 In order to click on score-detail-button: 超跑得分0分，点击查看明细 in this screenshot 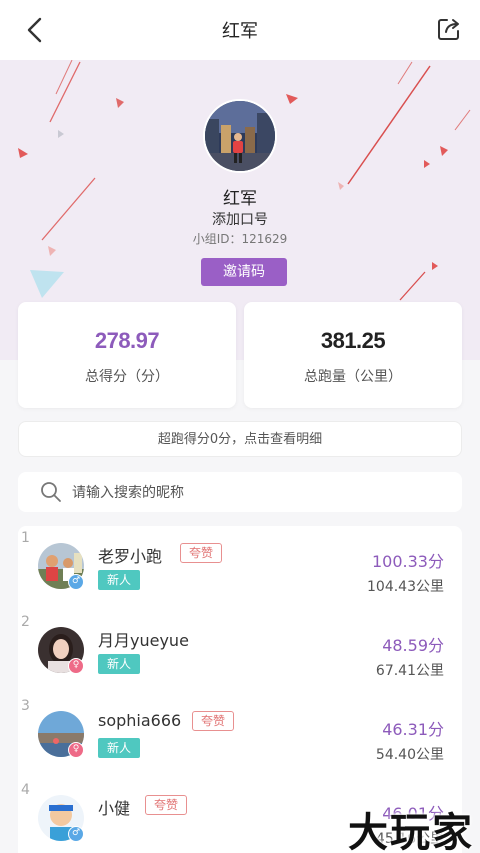, I will do `click(240, 439)`.